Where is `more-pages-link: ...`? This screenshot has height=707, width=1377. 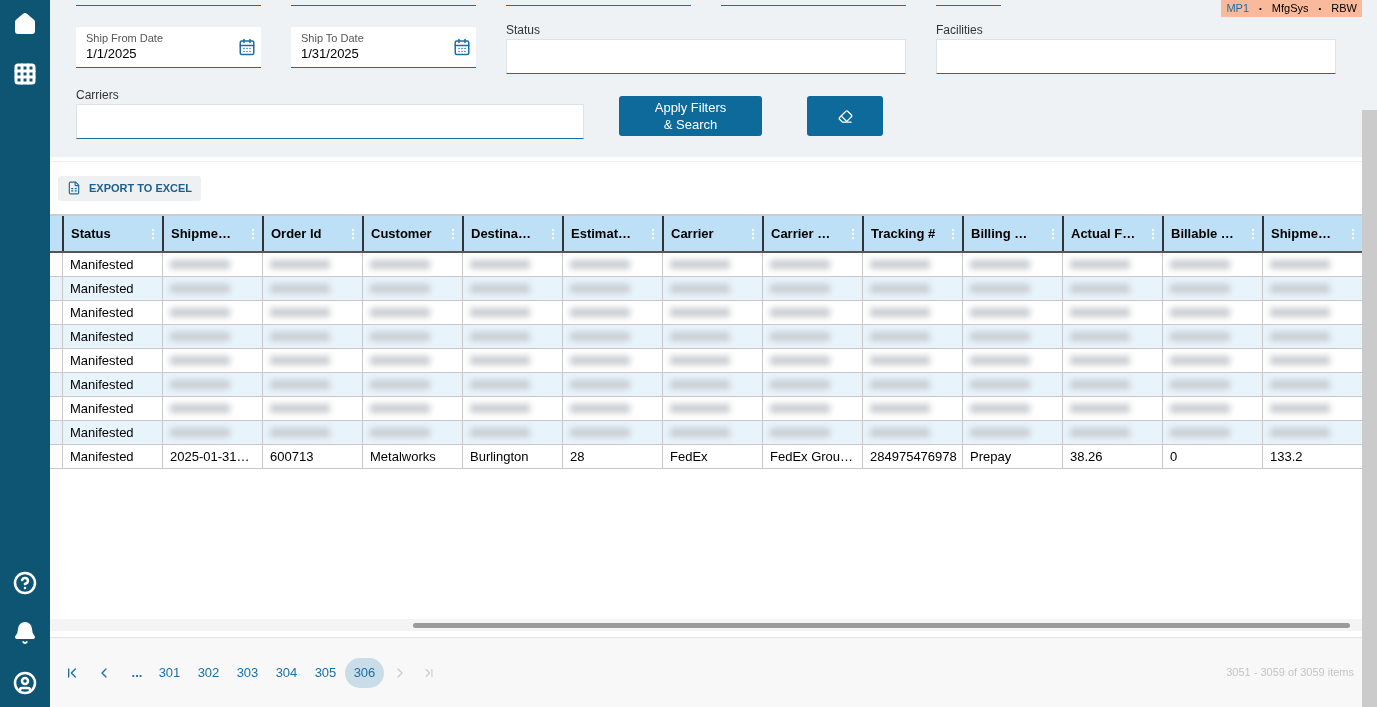 more-pages-link: ... is located at coordinates (137, 672).